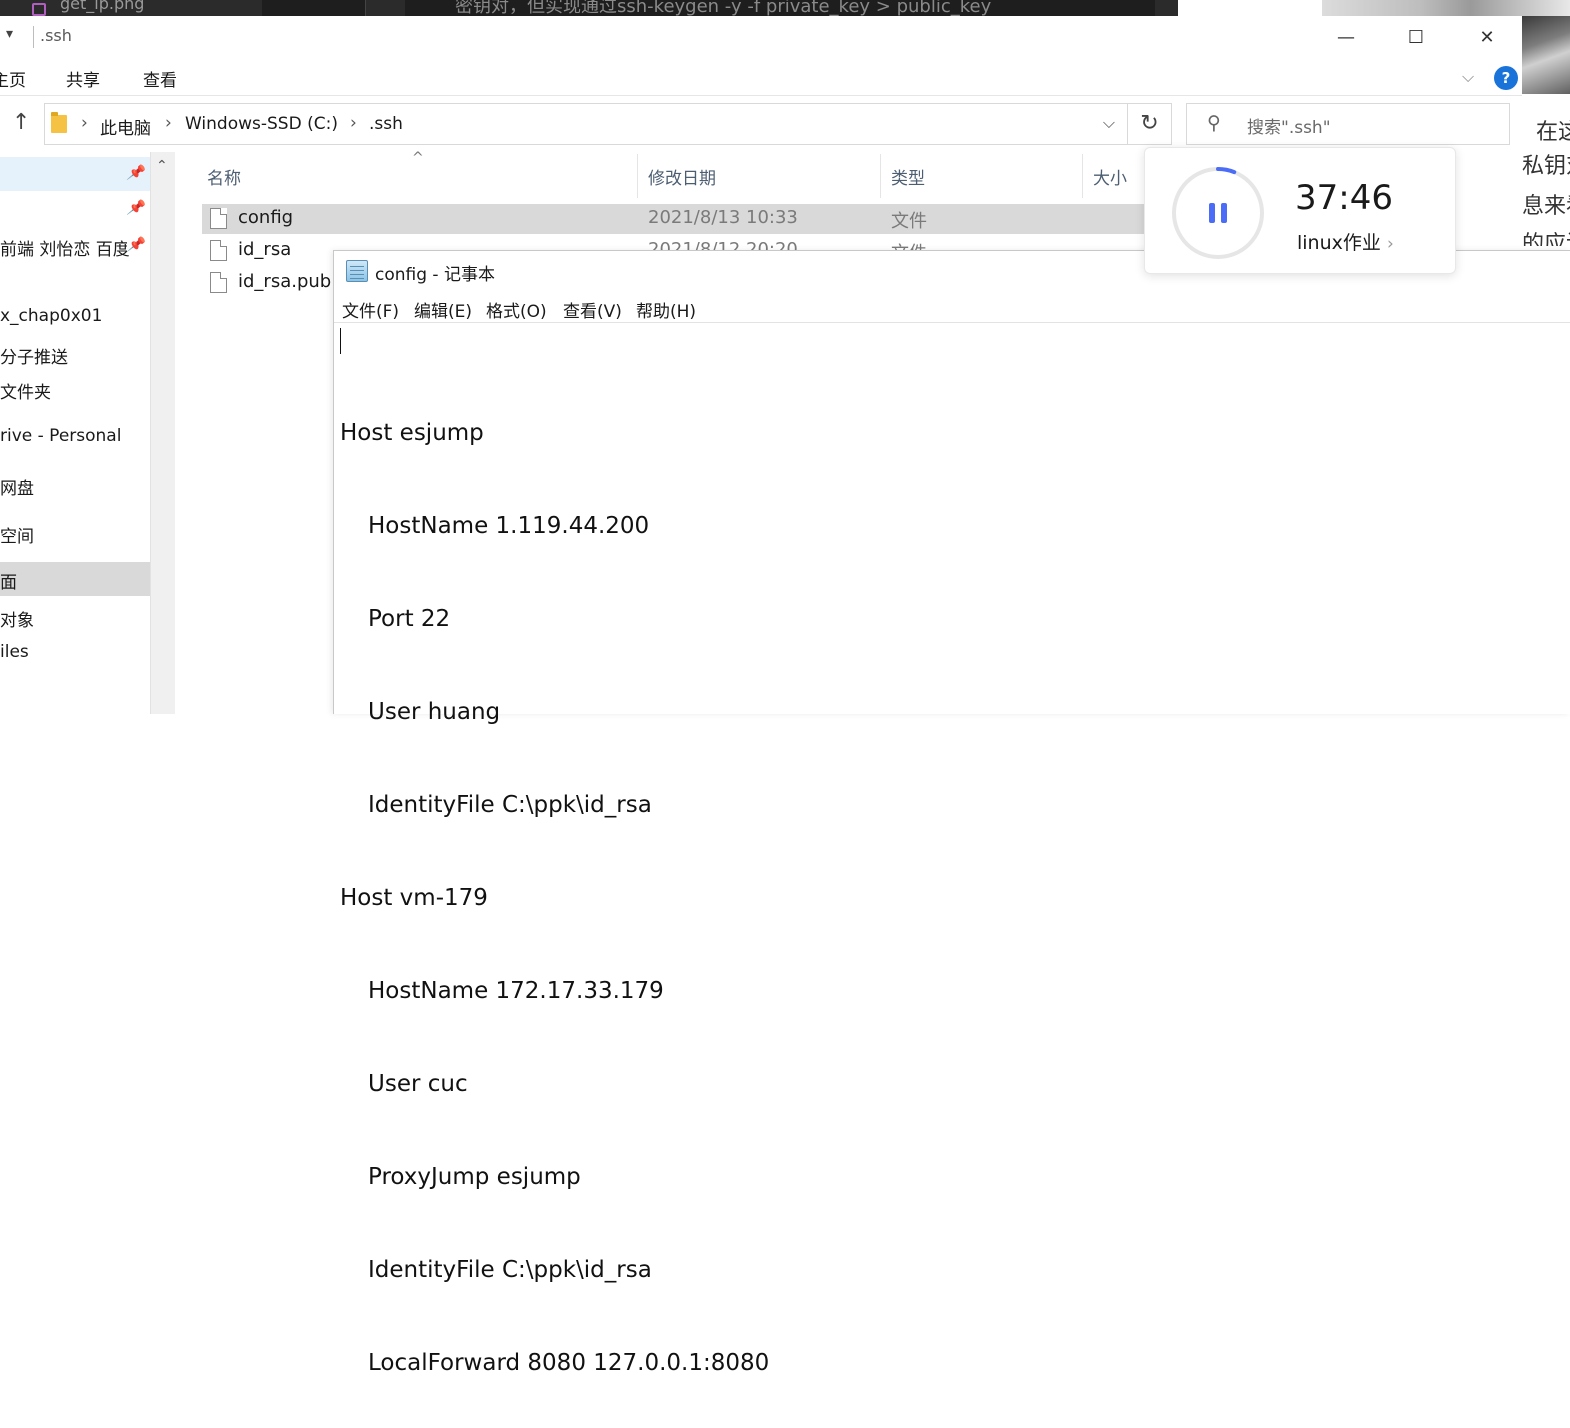 Image resolution: width=1570 pixels, height=1428 pixels. What do you see at coordinates (1546, 239) in the screenshot?
I see `background-text-line: 的应该` at bounding box center [1546, 239].